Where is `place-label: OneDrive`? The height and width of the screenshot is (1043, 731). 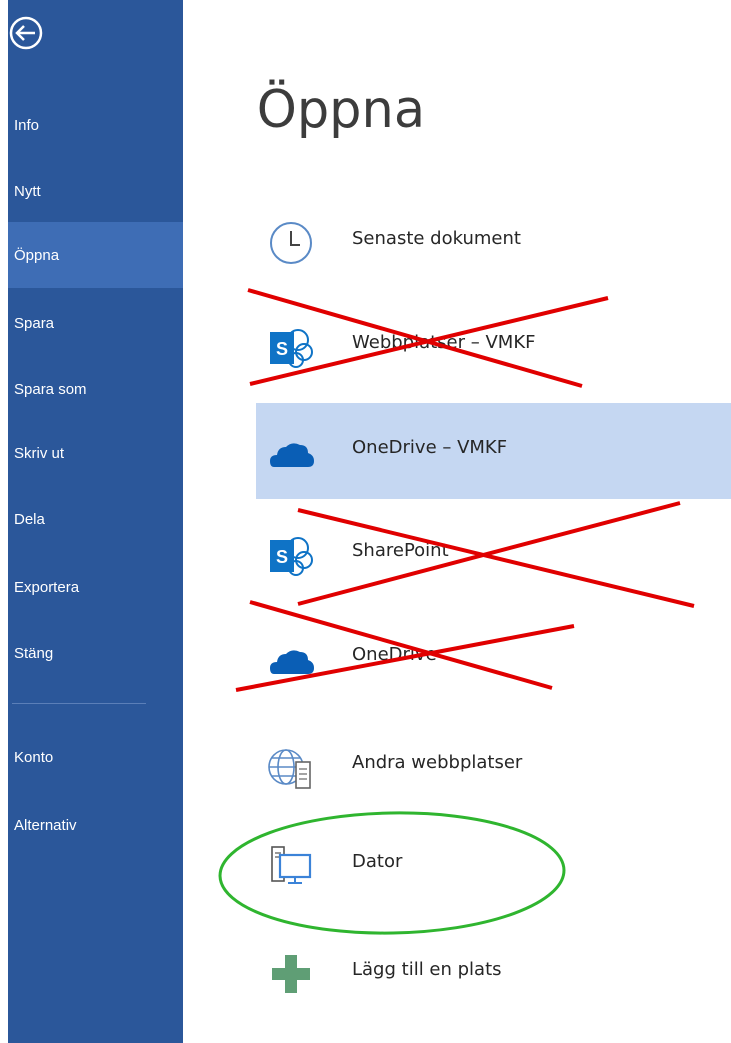
place-label: OneDrive is located at coordinates (394, 654).